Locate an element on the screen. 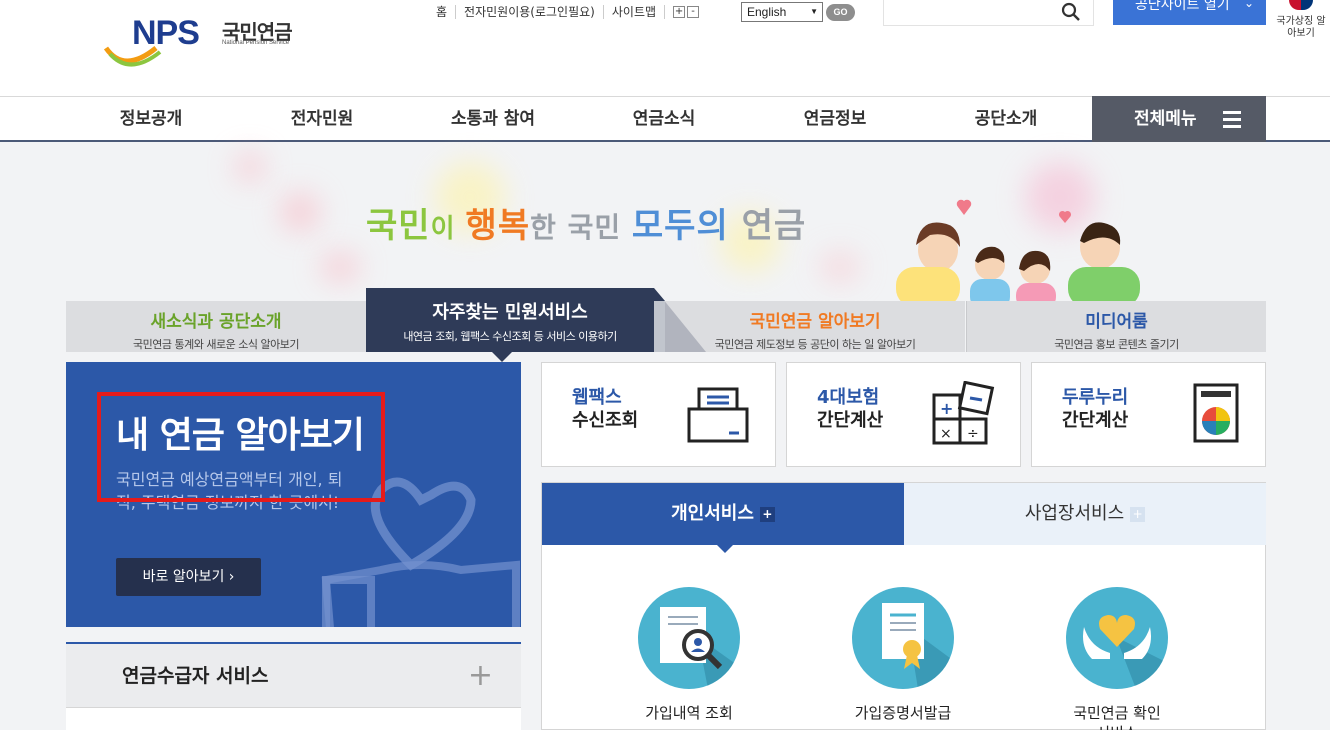 Image resolution: width=1330 pixels, height=730 pixels. tab-title: 새소식과 공단소개 is located at coordinates (216, 322).